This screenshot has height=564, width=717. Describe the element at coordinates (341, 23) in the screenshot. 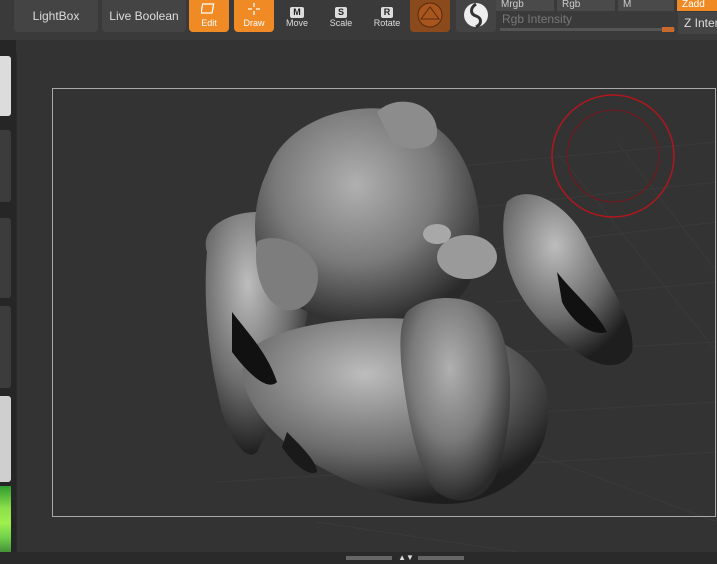

I see `scale-label: Scale` at that location.